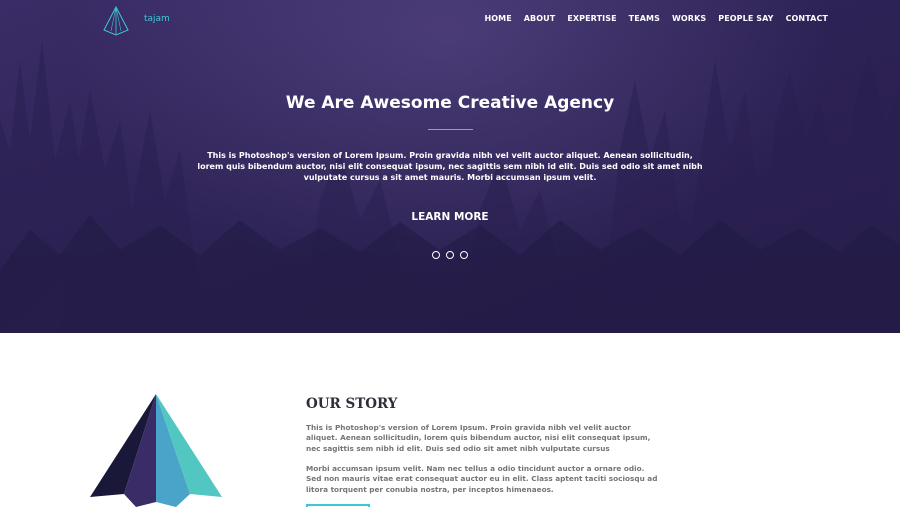  What do you see at coordinates (540, 18) in the screenshot?
I see `nav-item-about: ABOUT` at bounding box center [540, 18].